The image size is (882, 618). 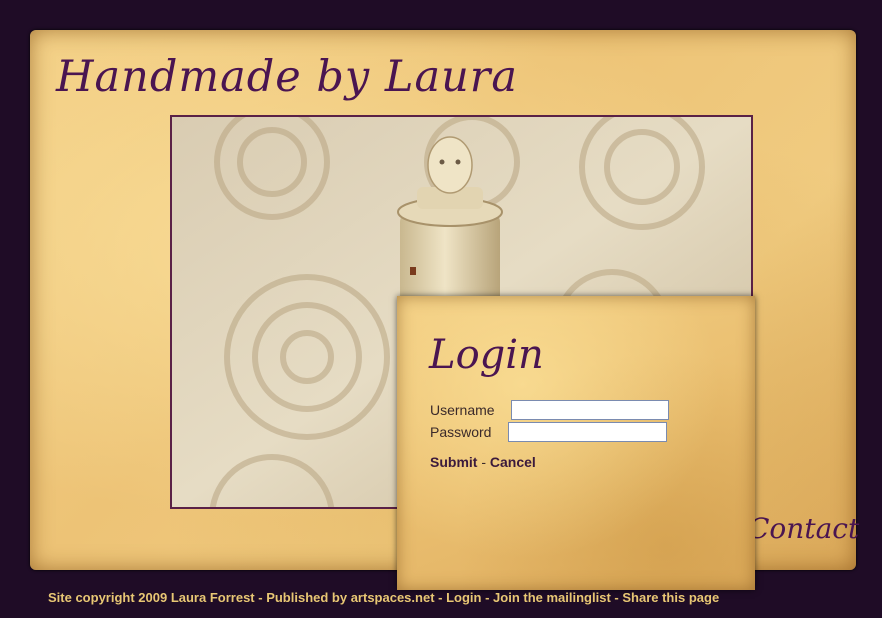 I want to click on submit-button: Submit, so click(x=453, y=462).